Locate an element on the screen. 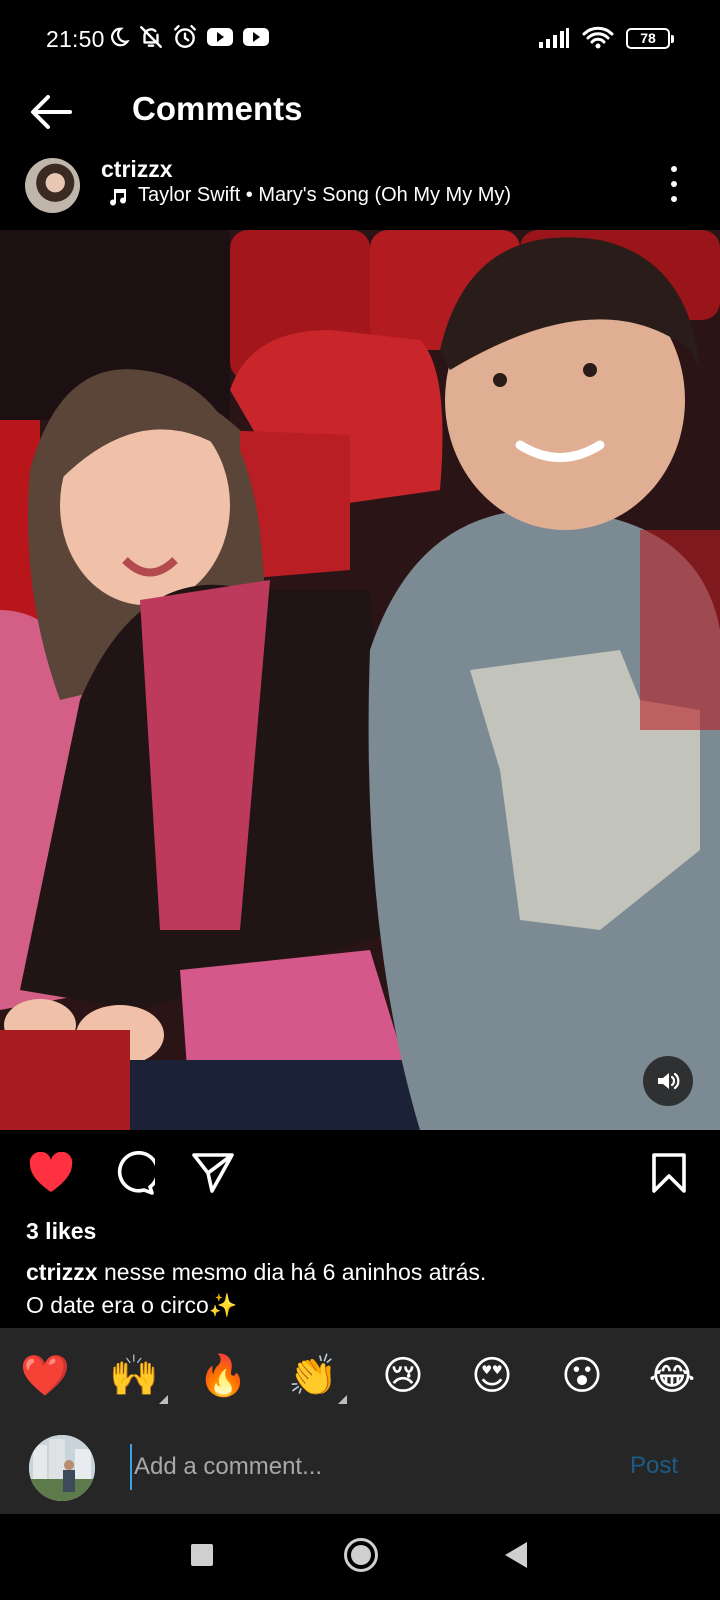  status-notification-icons is located at coordinates (189, 37).